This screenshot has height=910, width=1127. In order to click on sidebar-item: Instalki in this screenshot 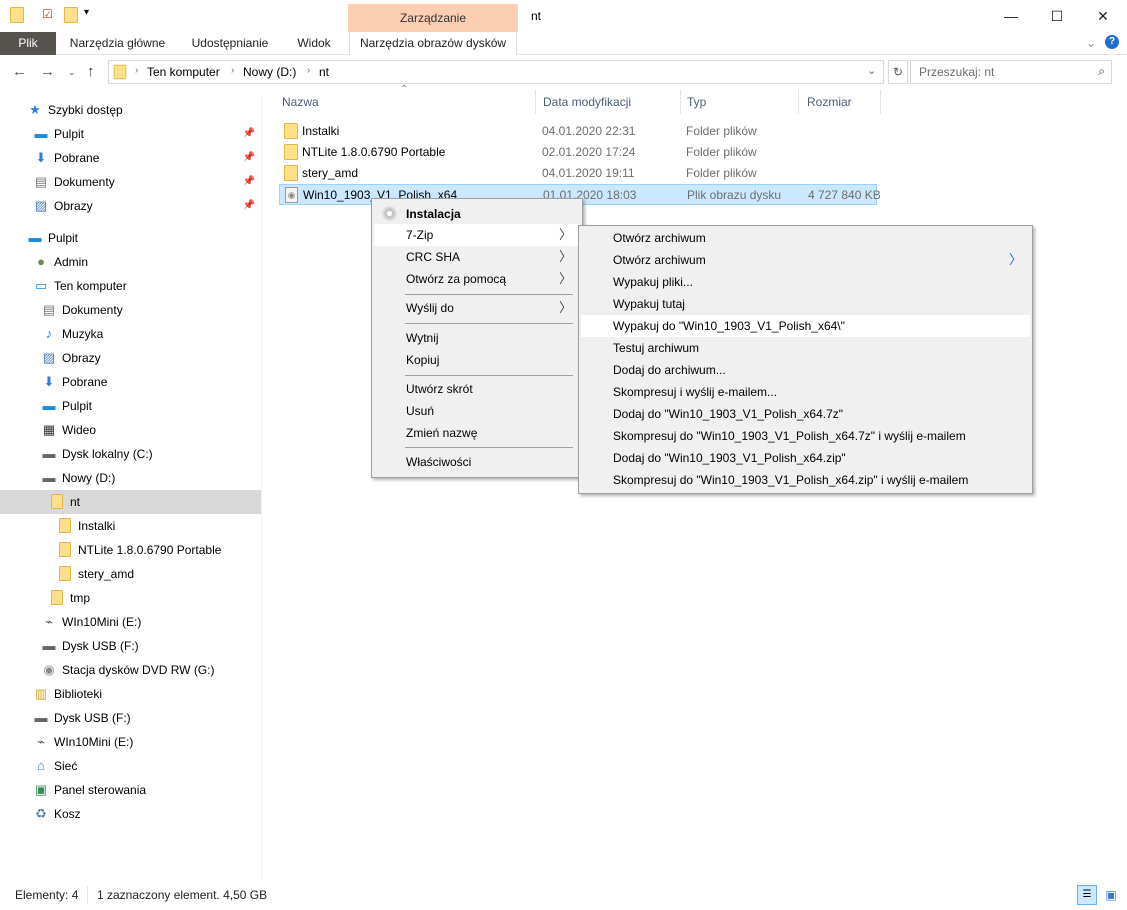, I will do `click(130, 526)`.